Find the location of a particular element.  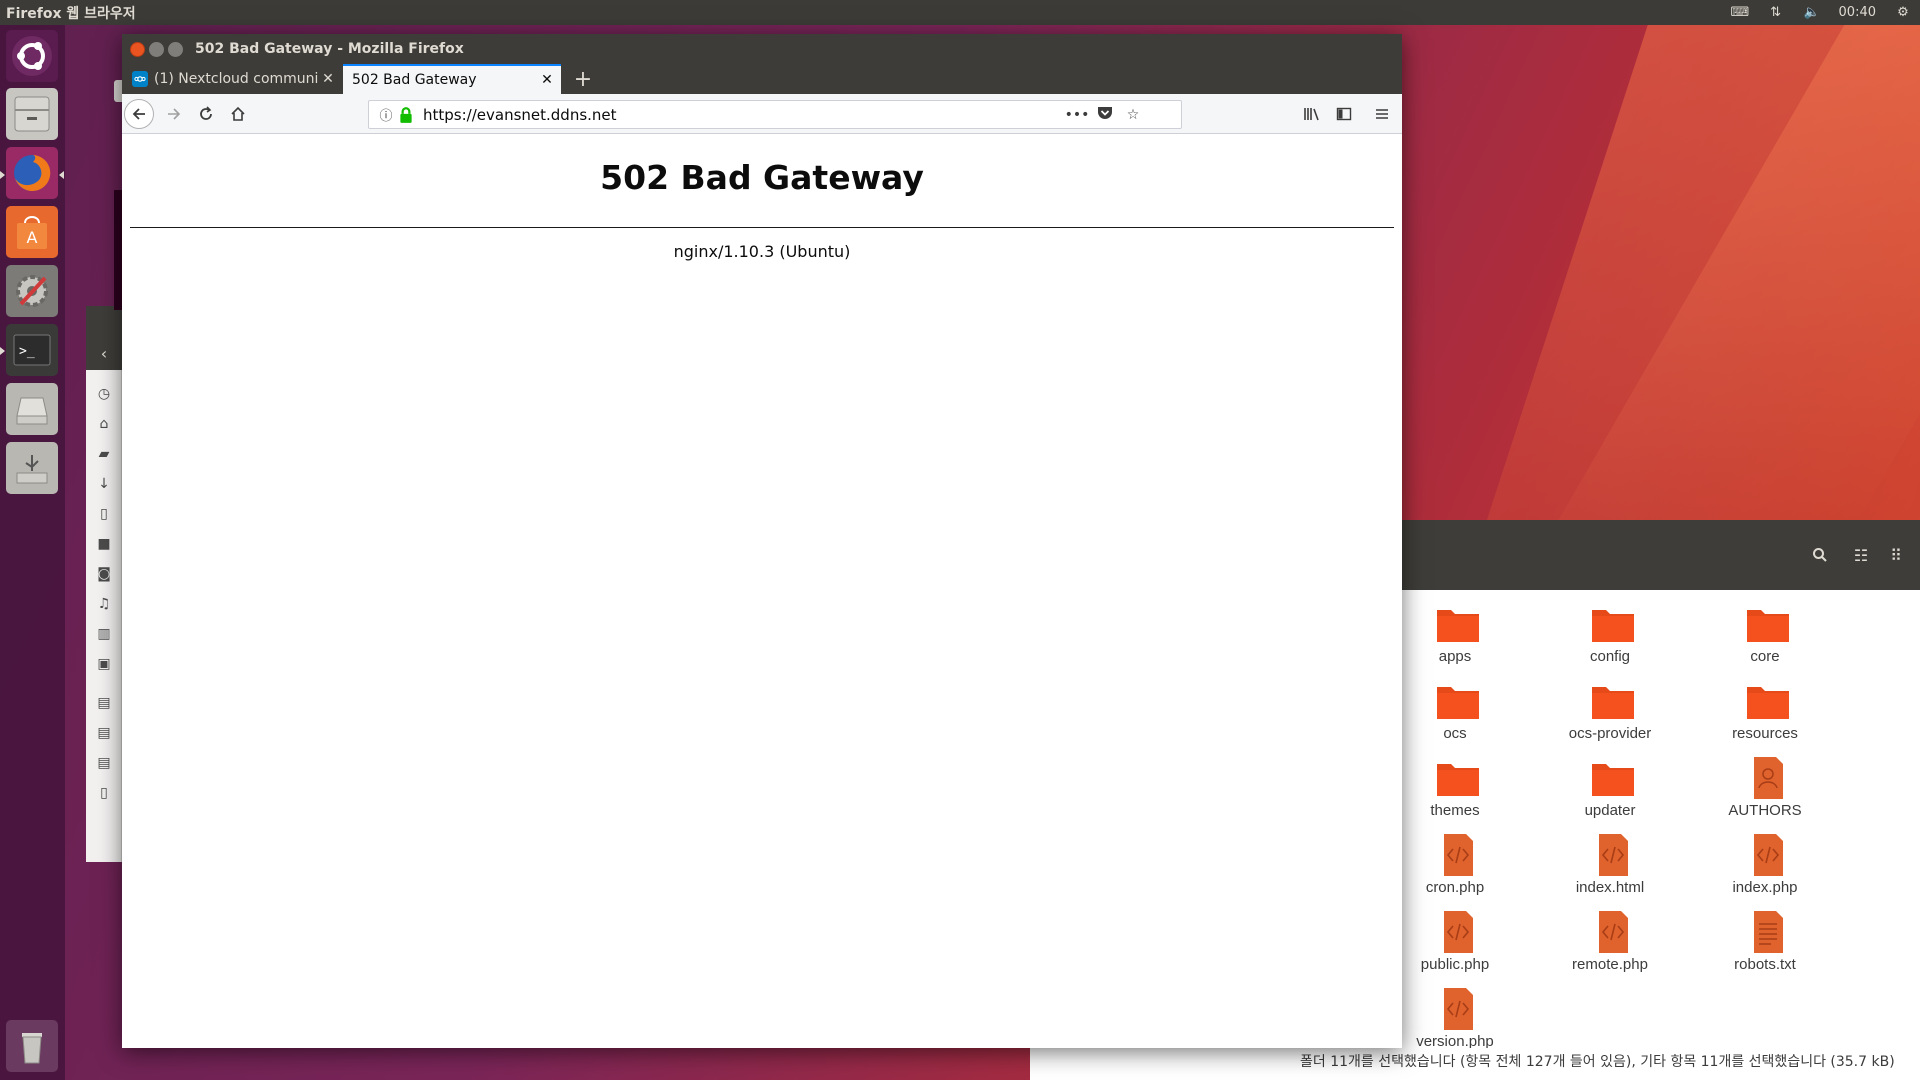

camera-icon: ◙ is located at coordinates (104, 574).